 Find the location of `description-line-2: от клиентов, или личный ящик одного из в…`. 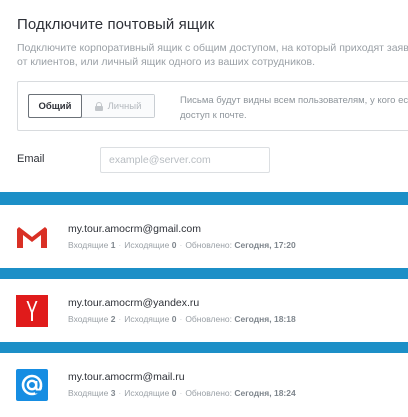

description-line-2: от клиентов, или личный ящик одного из в… is located at coordinates (166, 62).